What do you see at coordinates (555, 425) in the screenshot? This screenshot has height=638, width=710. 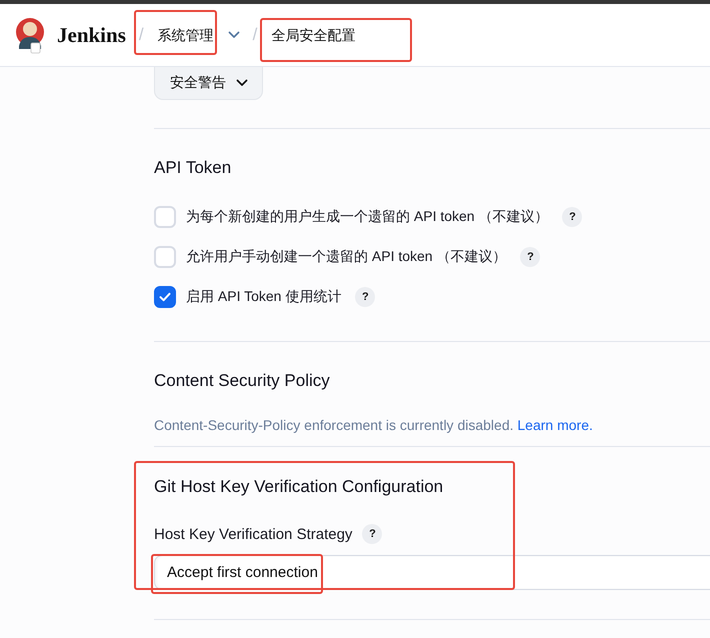 I see `learn-more-link: Learn more.` at bounding box center [555, 425].